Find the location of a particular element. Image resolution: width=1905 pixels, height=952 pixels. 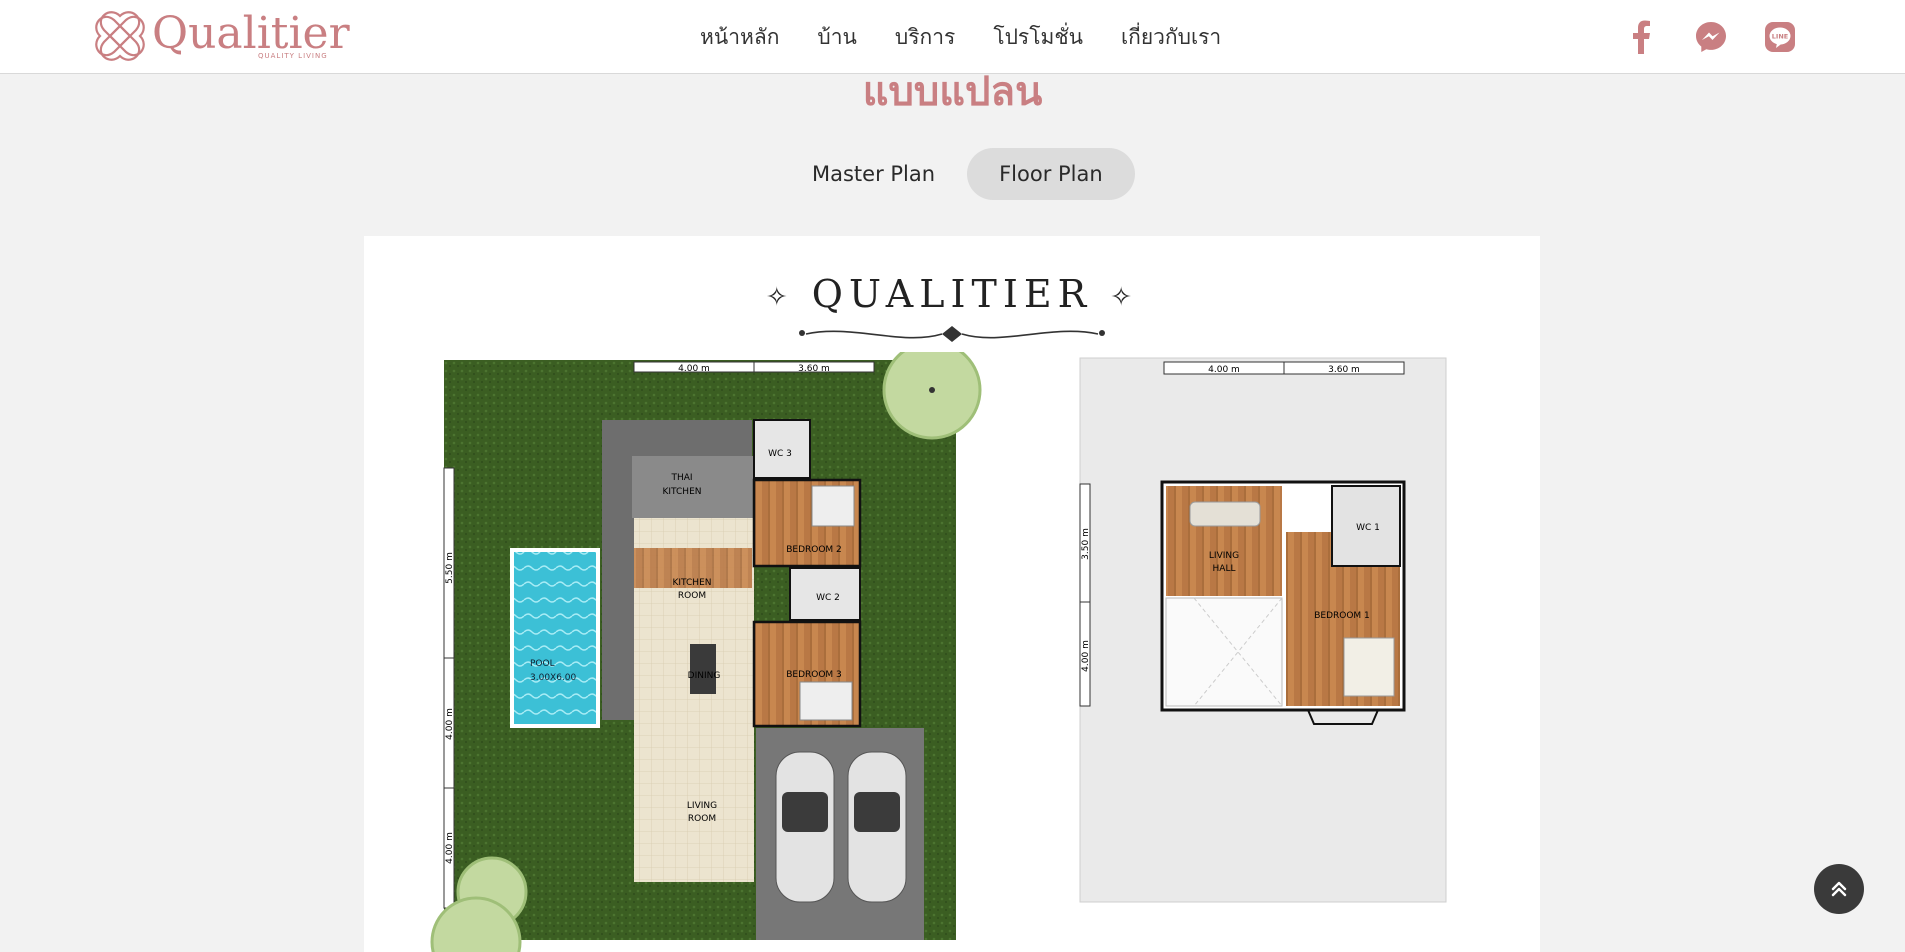

wc3-label: WC 3 is located at coordinates (780, 454).